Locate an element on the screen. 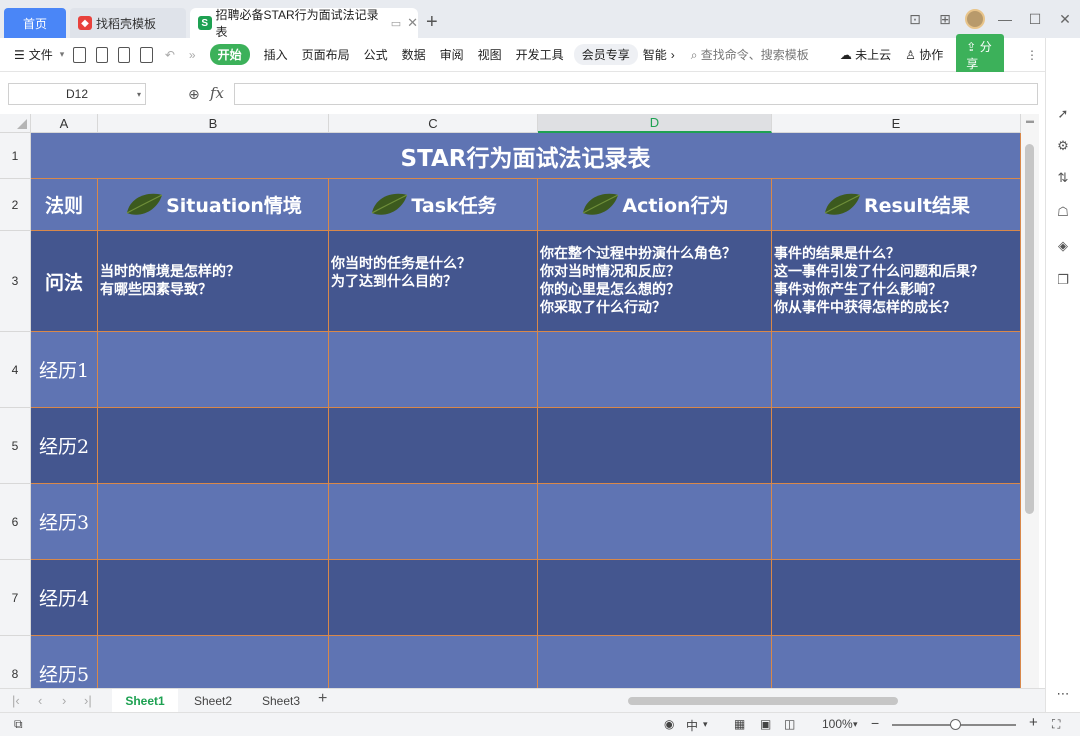 The width and height of the screenshot is (1080, 736). zoom-out-button: − is located at coordinates (875, 723).